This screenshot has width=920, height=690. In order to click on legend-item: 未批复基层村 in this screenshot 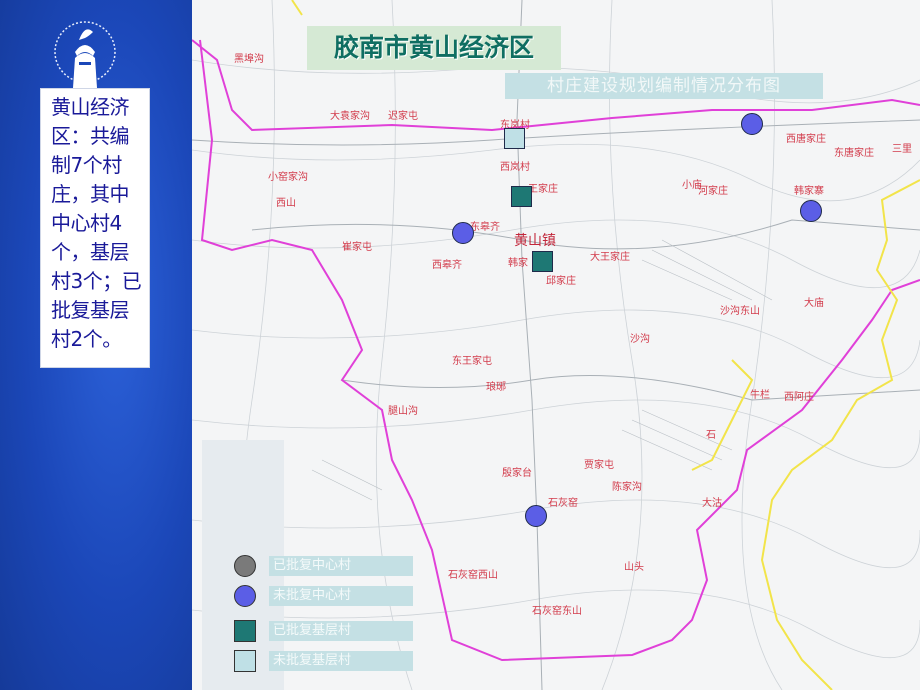, I will do `click(323, 661)`.